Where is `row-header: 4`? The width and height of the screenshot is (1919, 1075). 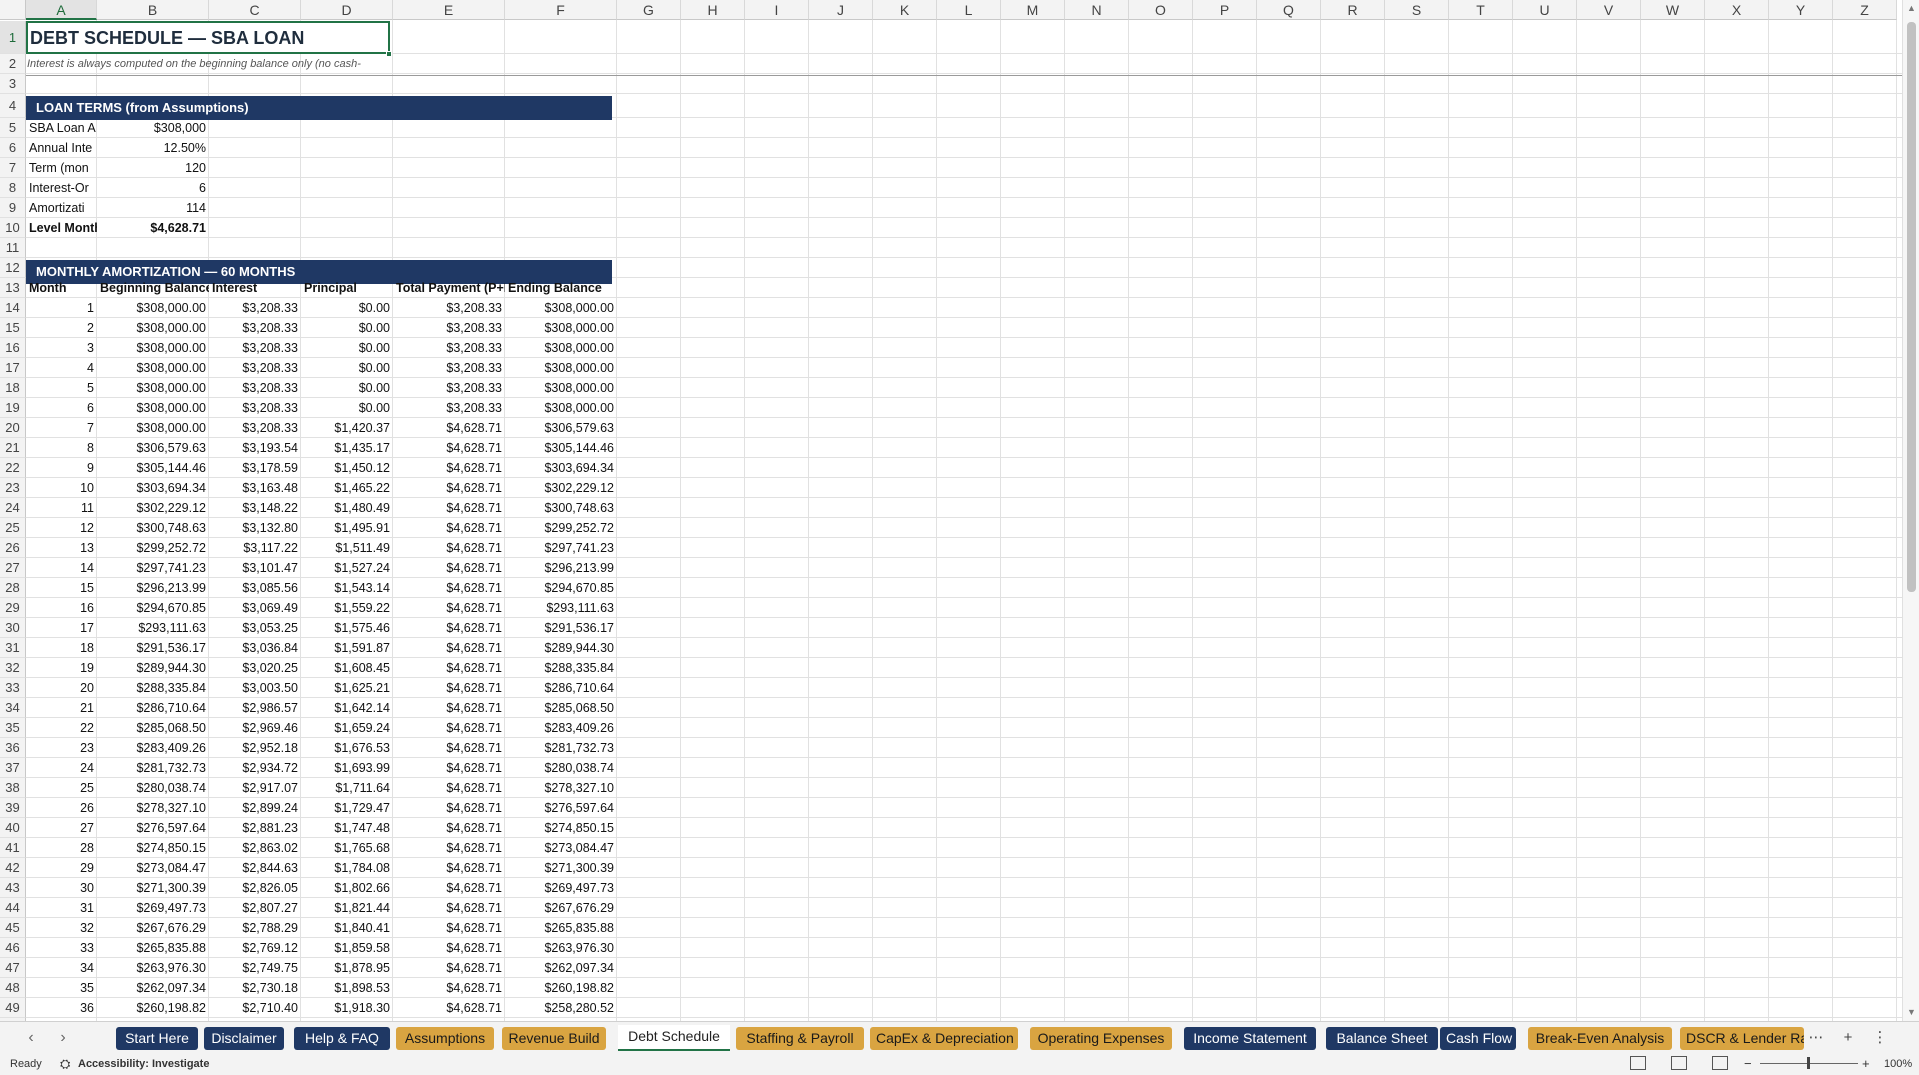
row-header: 4 is located at coordinates (13, 106).